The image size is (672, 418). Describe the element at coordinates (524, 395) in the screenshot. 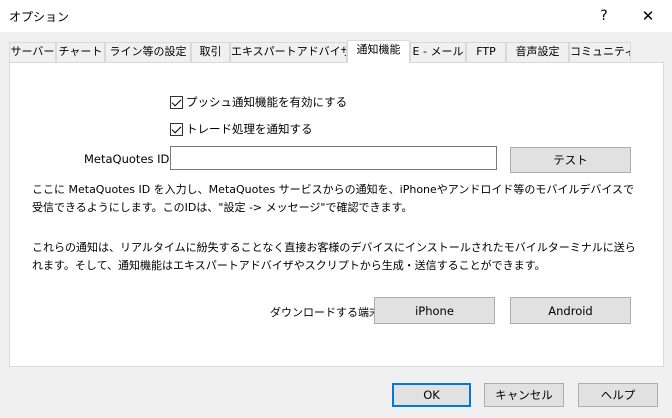

I see `cancel-button: キャンセル` at that location.